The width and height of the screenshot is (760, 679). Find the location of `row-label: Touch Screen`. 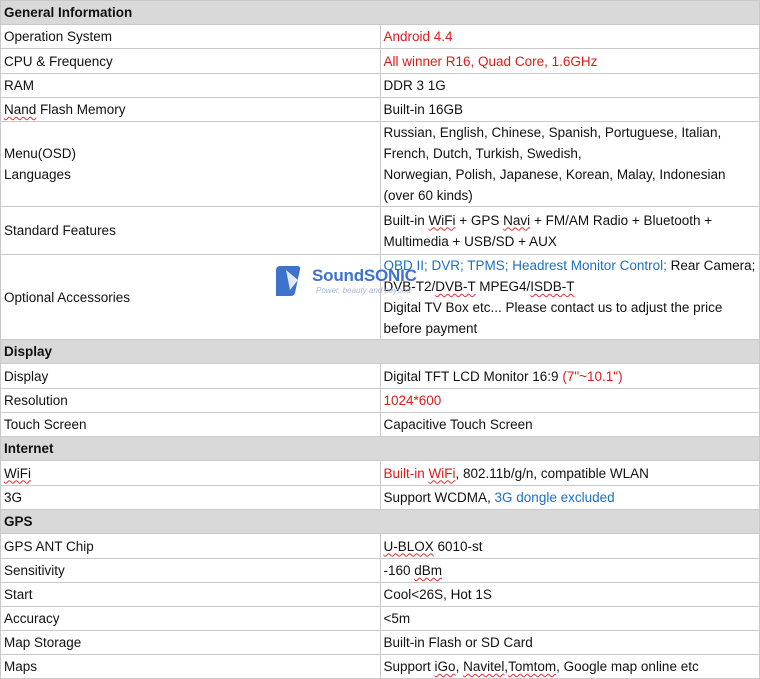

row-label: Touch Screen is located at coordinates (190, 424).